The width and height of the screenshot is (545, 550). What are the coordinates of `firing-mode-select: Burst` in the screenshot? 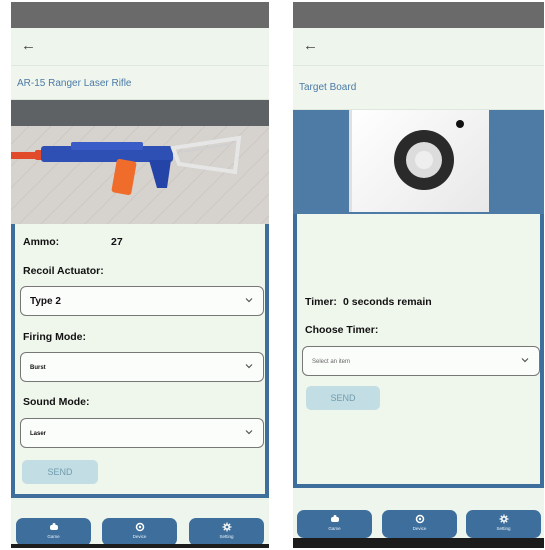 It's located at (142, 367).